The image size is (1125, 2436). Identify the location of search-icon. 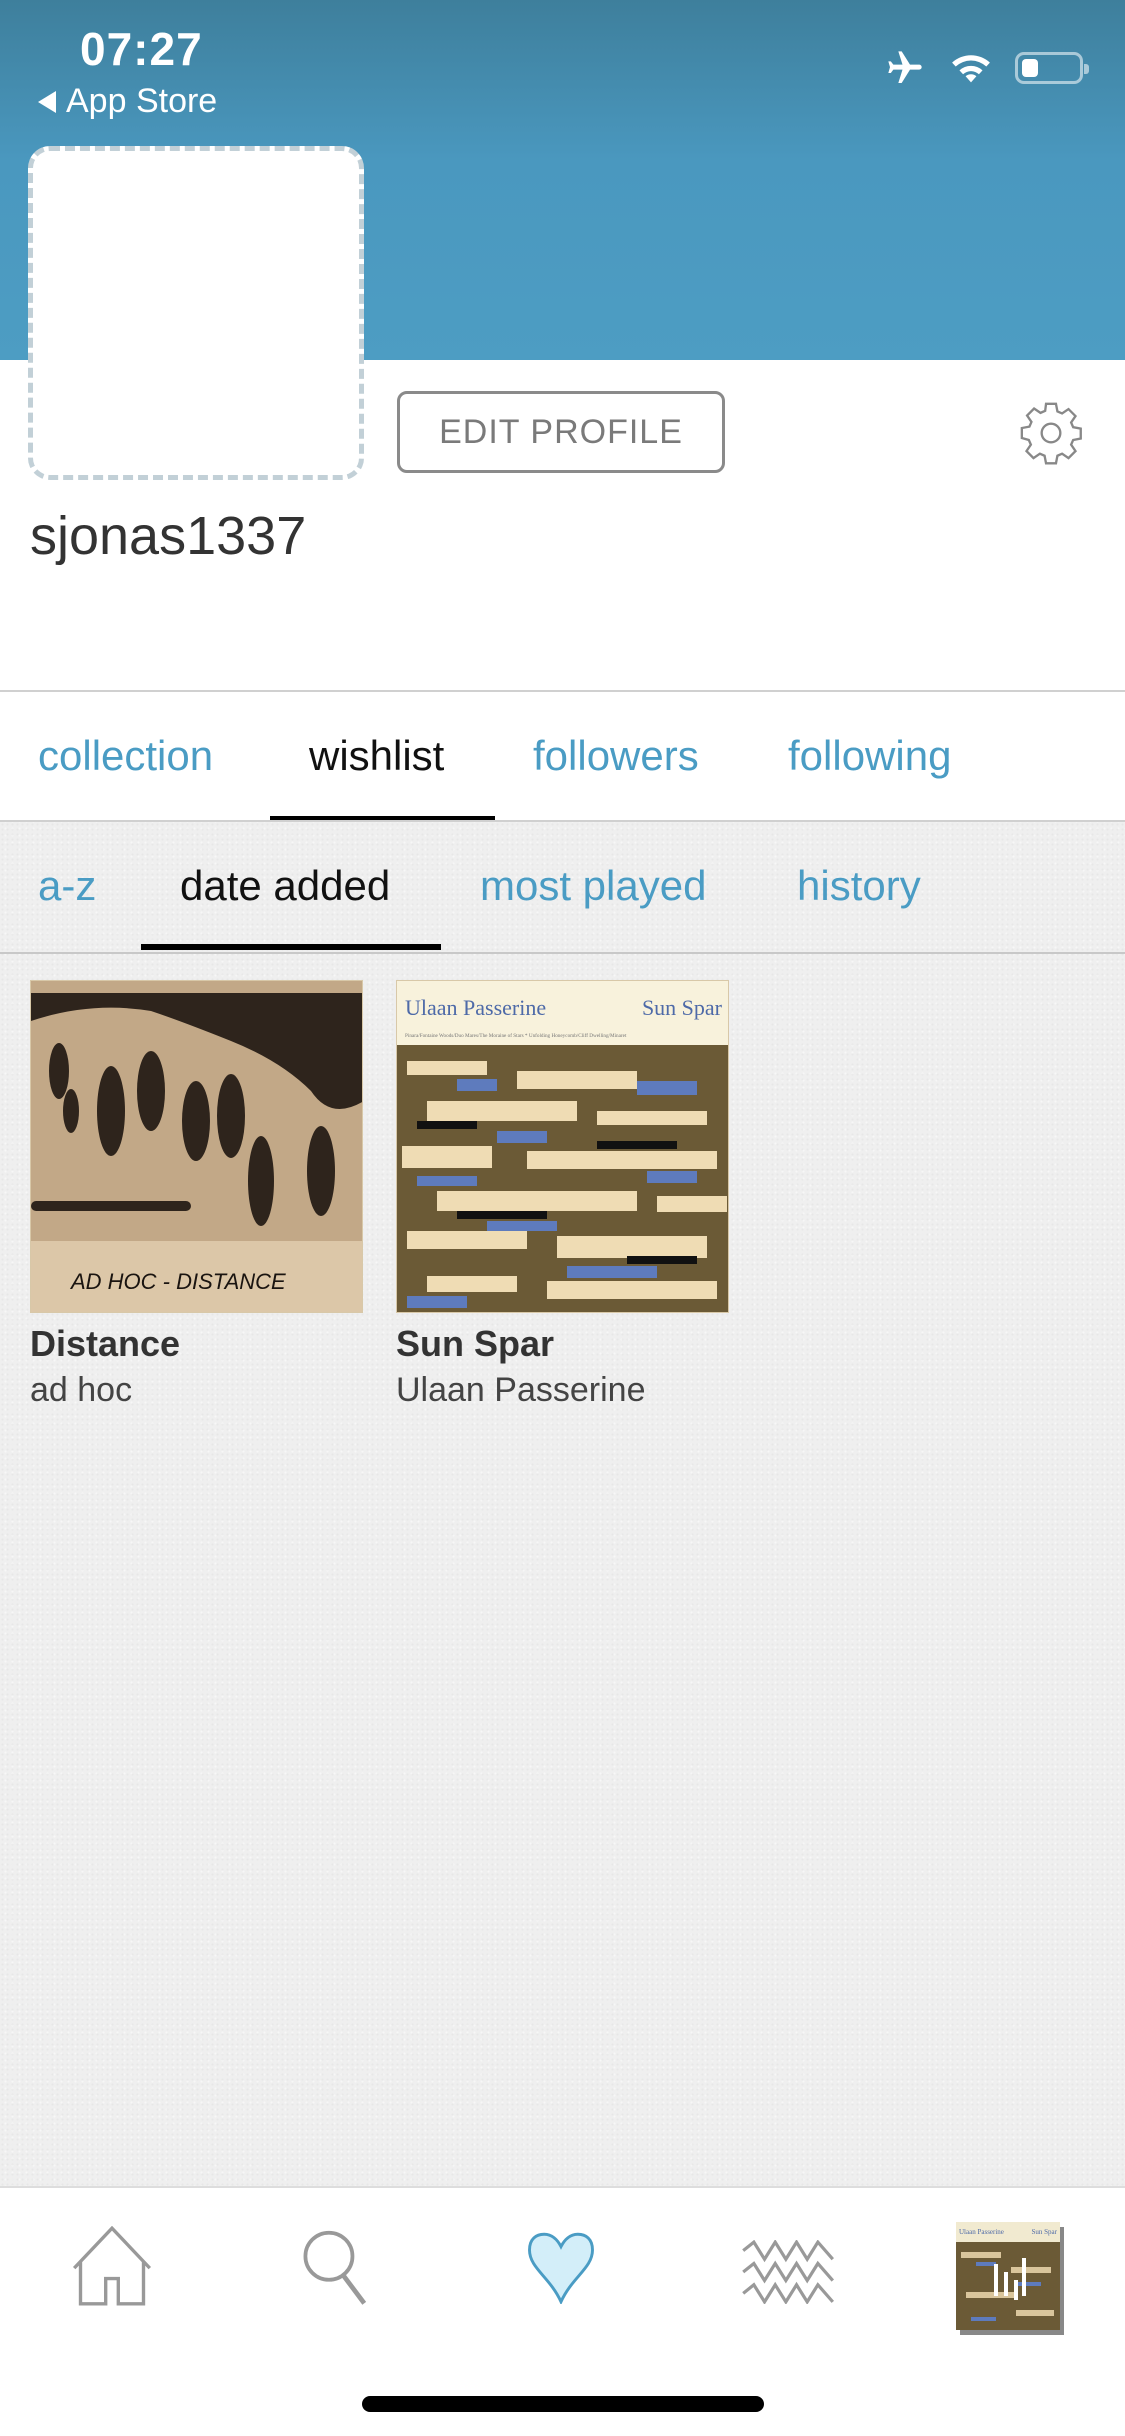
(336, 2268).